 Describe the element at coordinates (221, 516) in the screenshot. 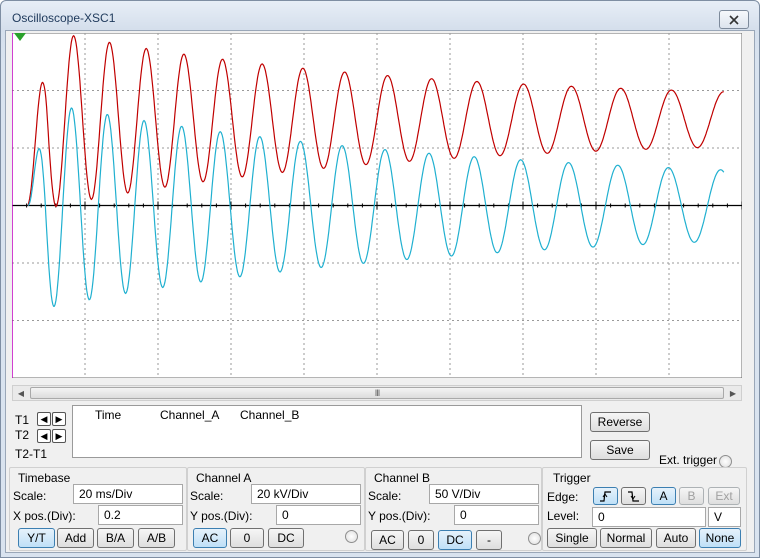

I see `channel-a-ypos-label: Y pos.(Div):` at that location.